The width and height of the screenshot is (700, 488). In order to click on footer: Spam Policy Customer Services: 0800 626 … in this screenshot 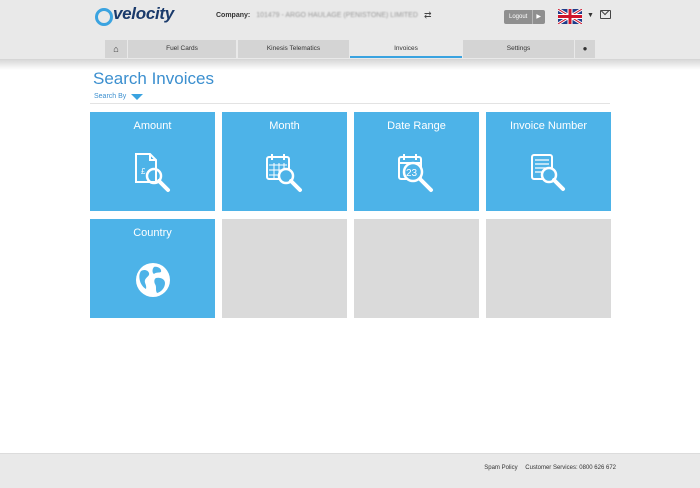, I will do `click(350, 470)`.